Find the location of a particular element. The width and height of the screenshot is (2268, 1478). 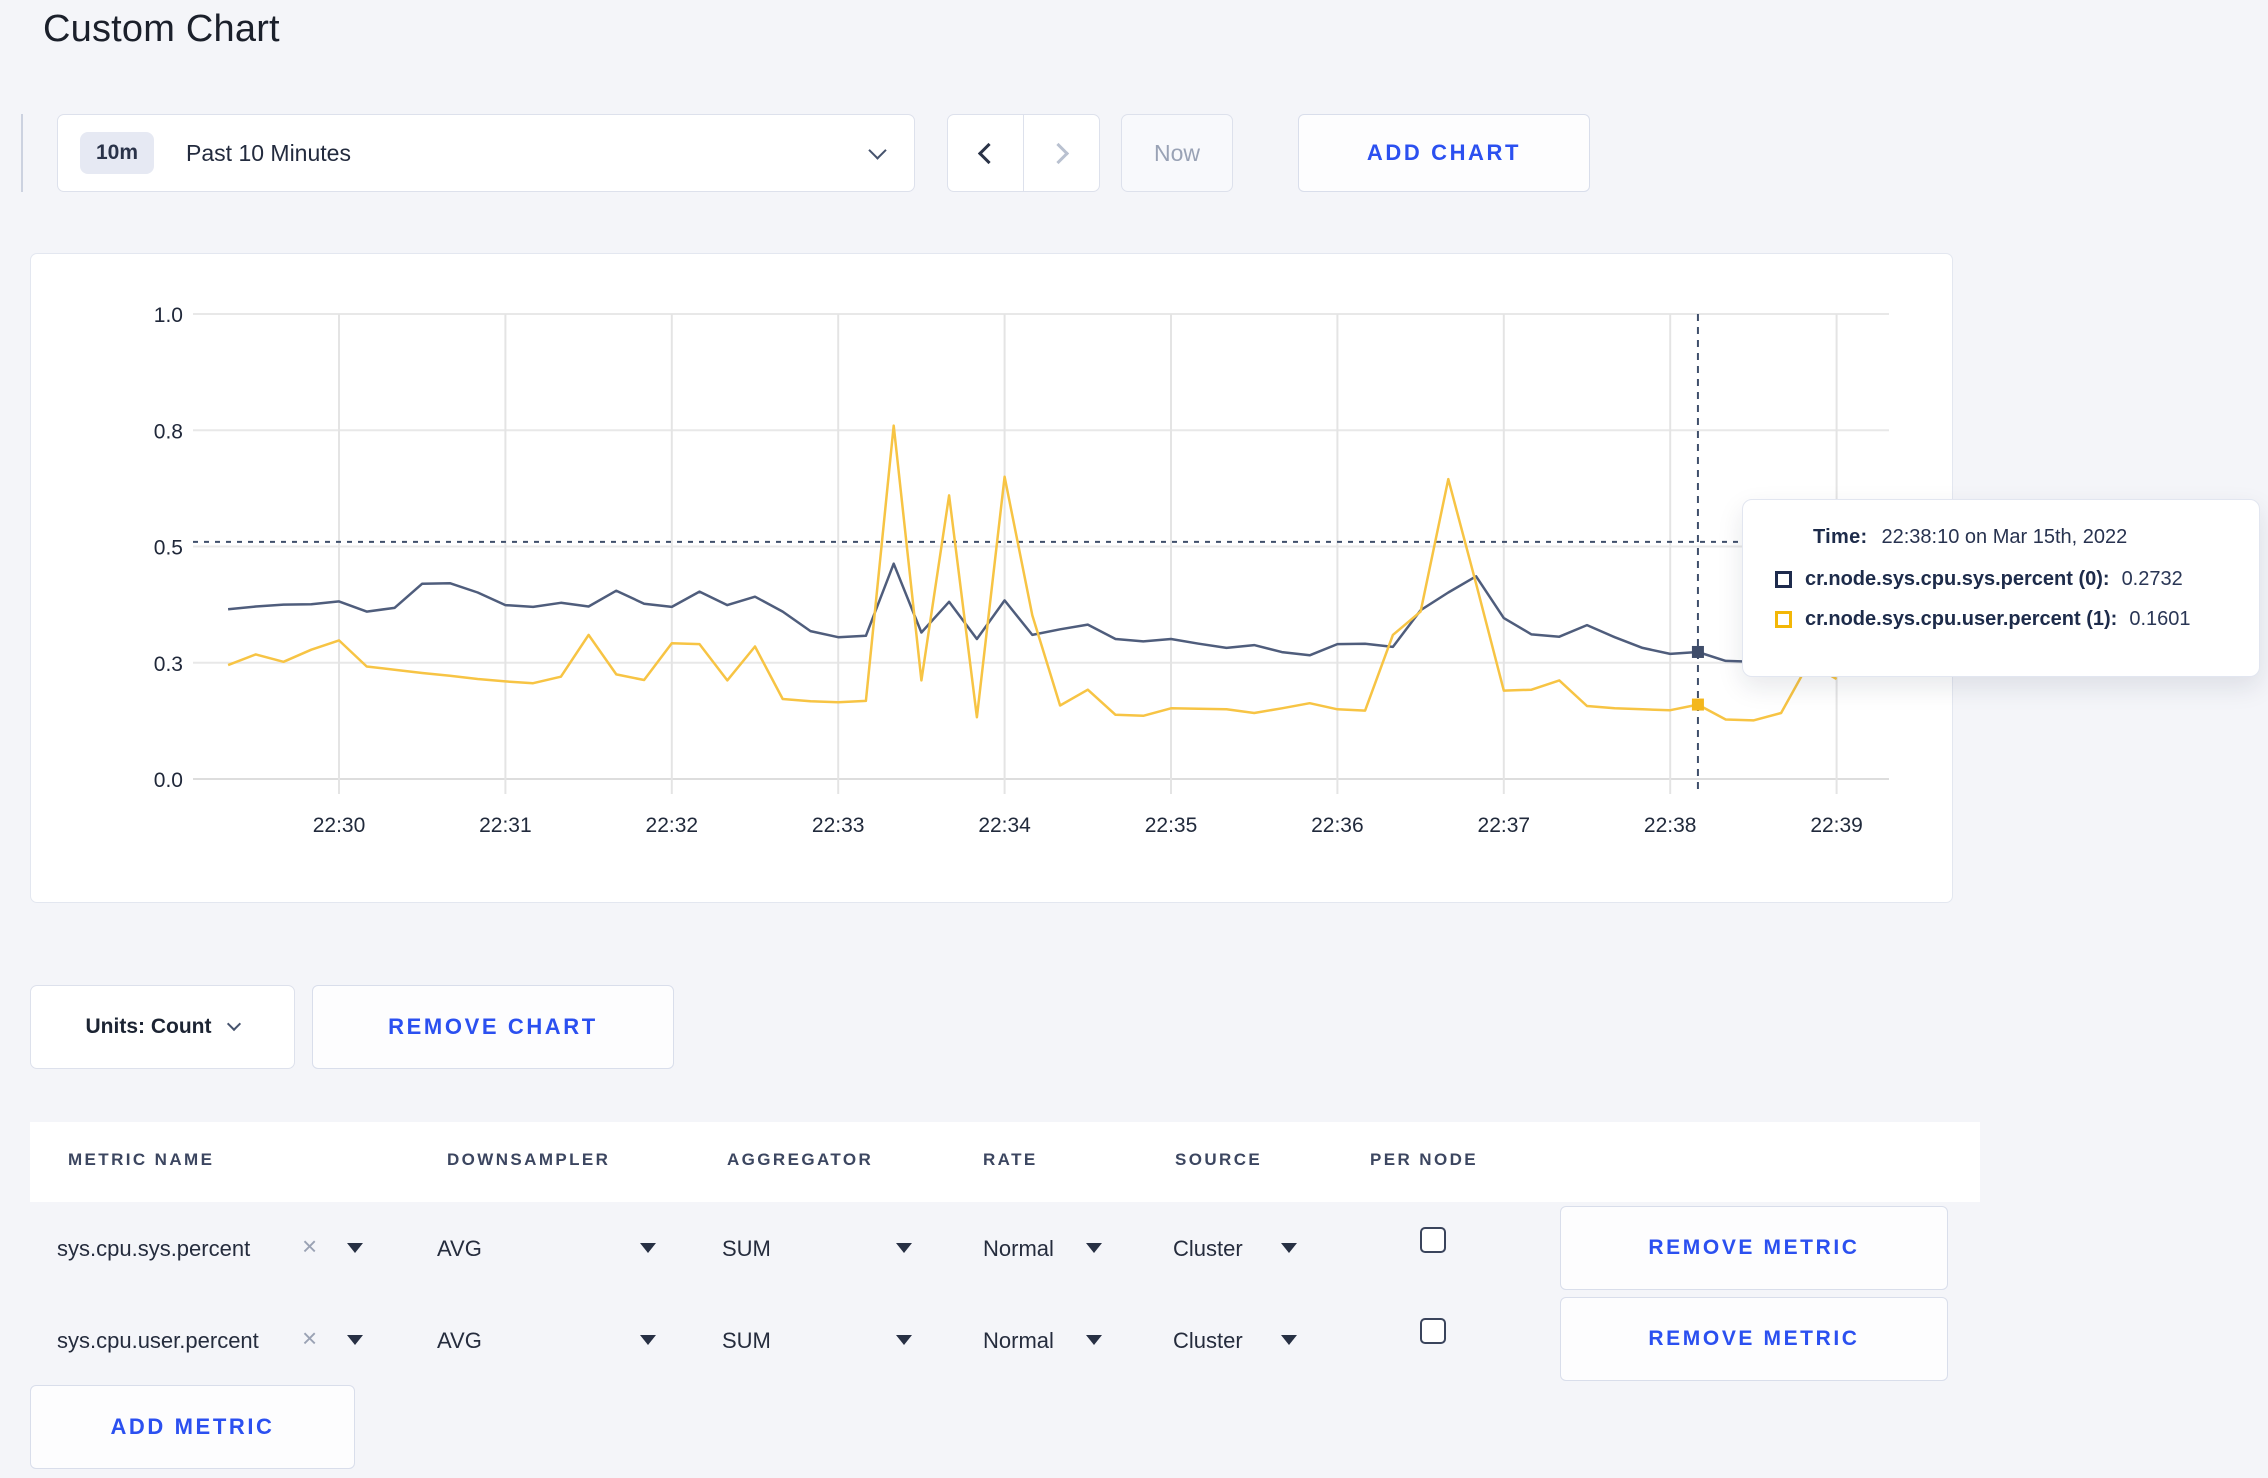

tooltip-time-value: 22:38:10 on Mar 15th, 2022 is located at coordinates (2004, 537).